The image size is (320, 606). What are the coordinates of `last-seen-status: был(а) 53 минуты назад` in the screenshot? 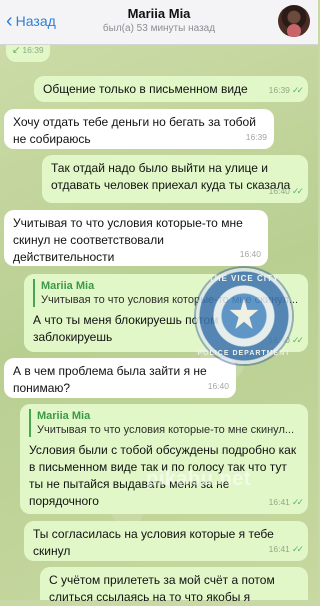 It's located at (159, 28).